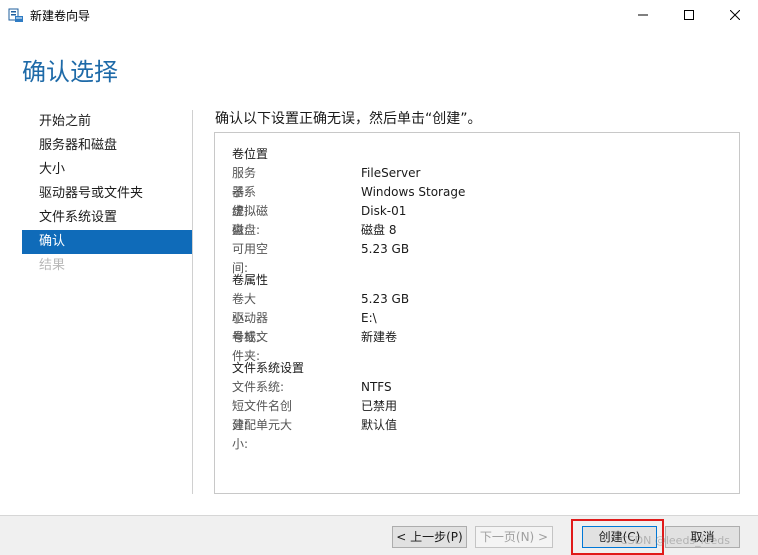 The height and width of the screenshot is (555, 758). What do you see at coordinates (384, 211) in the screenshot?
I see `row-value: Disk-01` at bounding box center [384, 211].